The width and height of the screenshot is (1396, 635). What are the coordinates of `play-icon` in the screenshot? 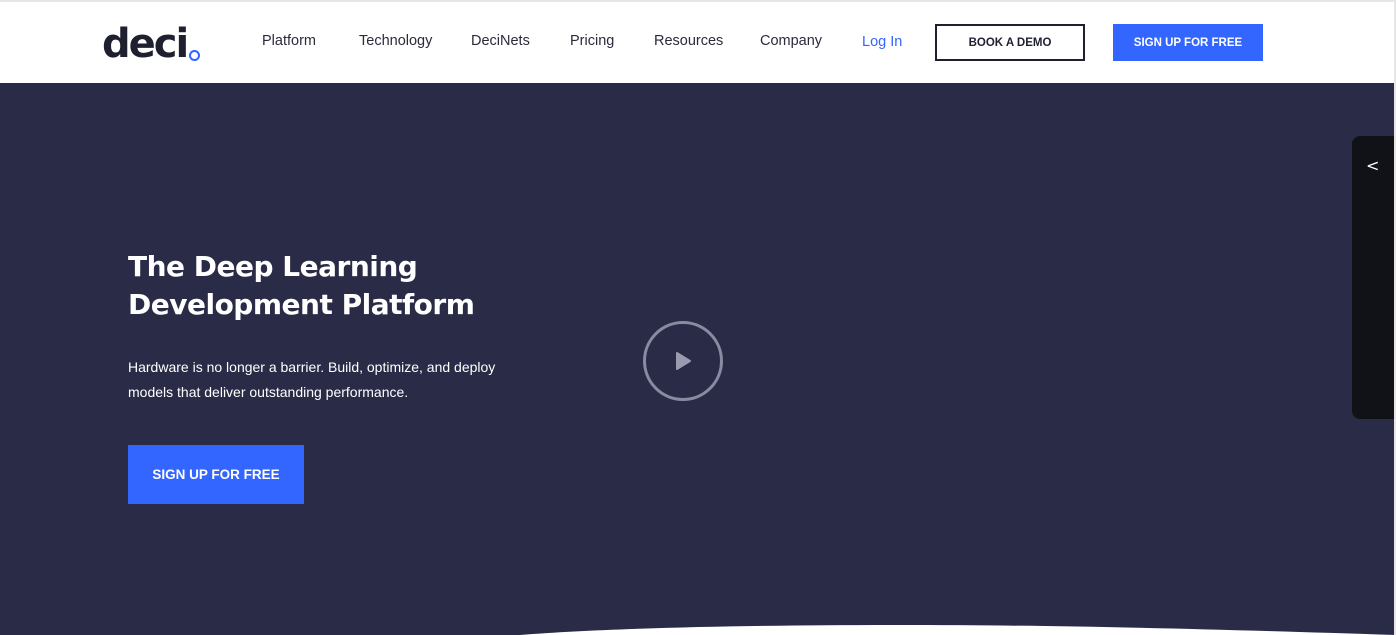 It's located at (683, 361).